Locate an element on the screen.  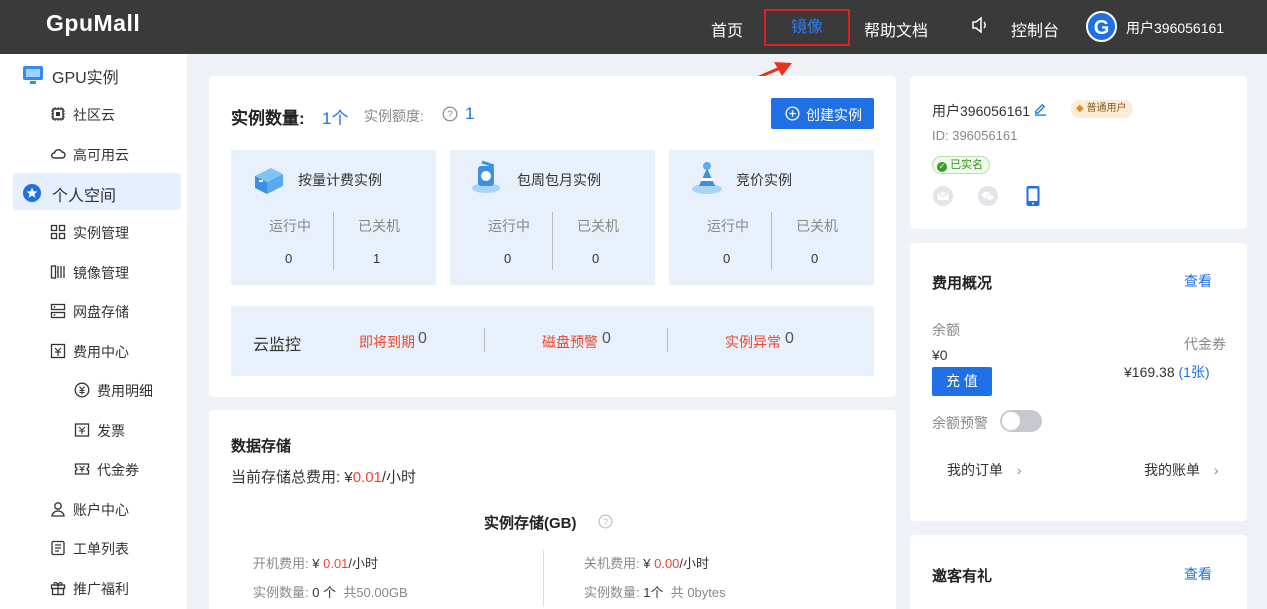
instance-count-label: 实例数量: is located at coordinates (268, 118).